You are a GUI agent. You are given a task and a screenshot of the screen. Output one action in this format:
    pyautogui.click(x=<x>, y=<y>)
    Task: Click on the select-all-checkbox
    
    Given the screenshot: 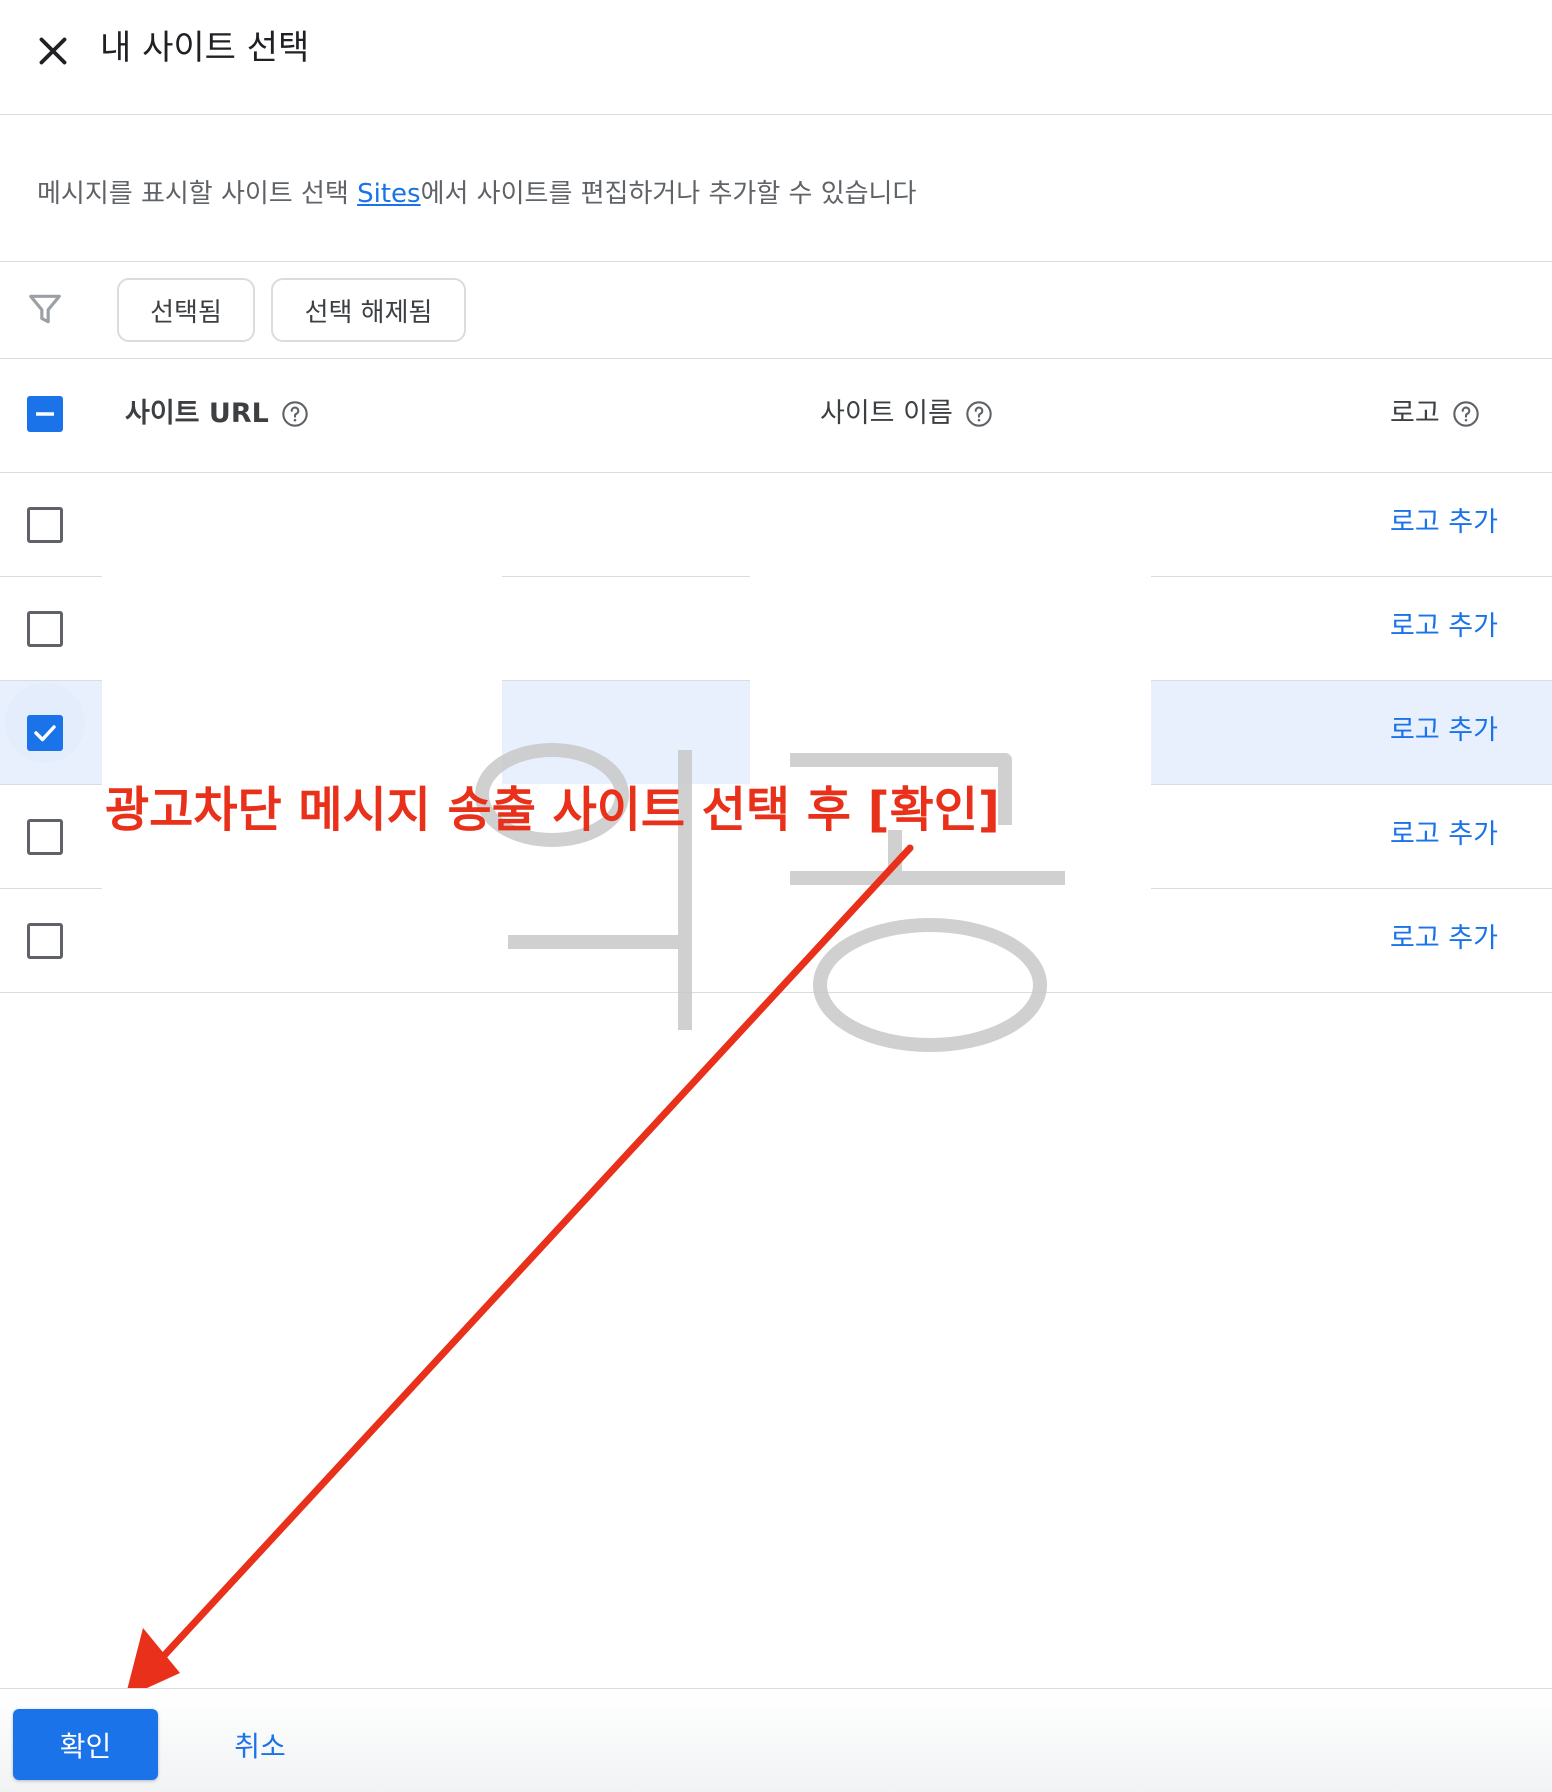 What is the action you would take?
    pyautogui.click(x=45, y=414)
    